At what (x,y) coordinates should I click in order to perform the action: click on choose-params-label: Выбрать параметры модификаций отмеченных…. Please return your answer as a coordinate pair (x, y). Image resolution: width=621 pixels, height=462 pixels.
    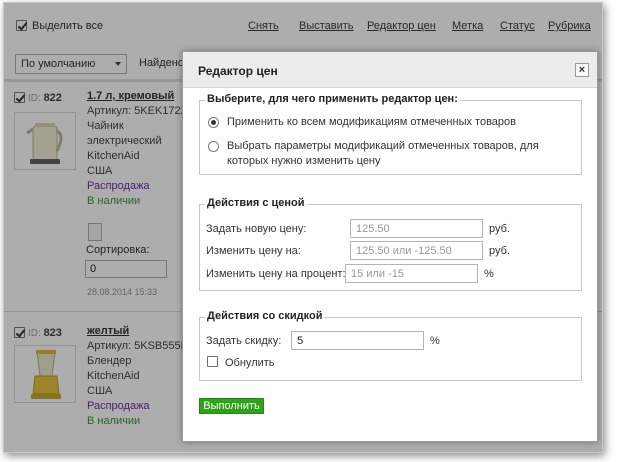
    Looking at the image, I should click on (397, 154).